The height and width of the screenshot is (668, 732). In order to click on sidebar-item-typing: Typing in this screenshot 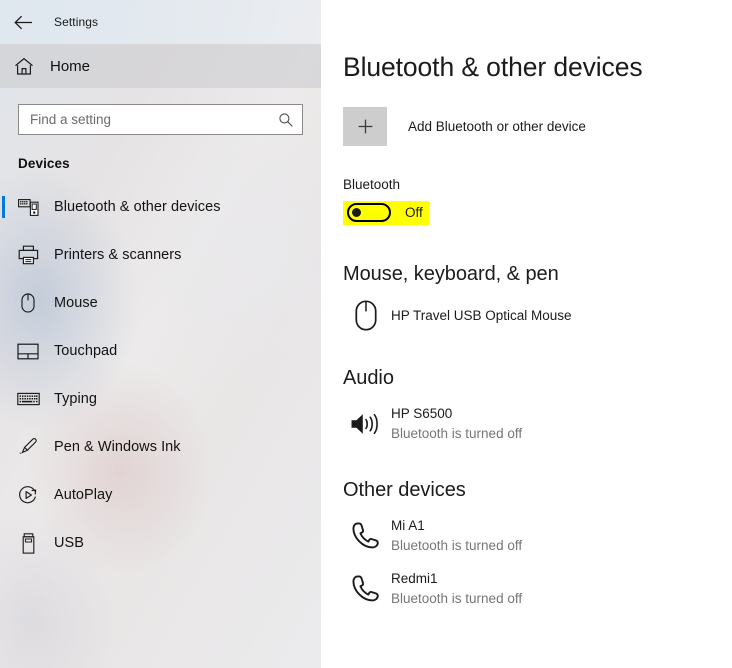, I will do `click(160, 399)`.